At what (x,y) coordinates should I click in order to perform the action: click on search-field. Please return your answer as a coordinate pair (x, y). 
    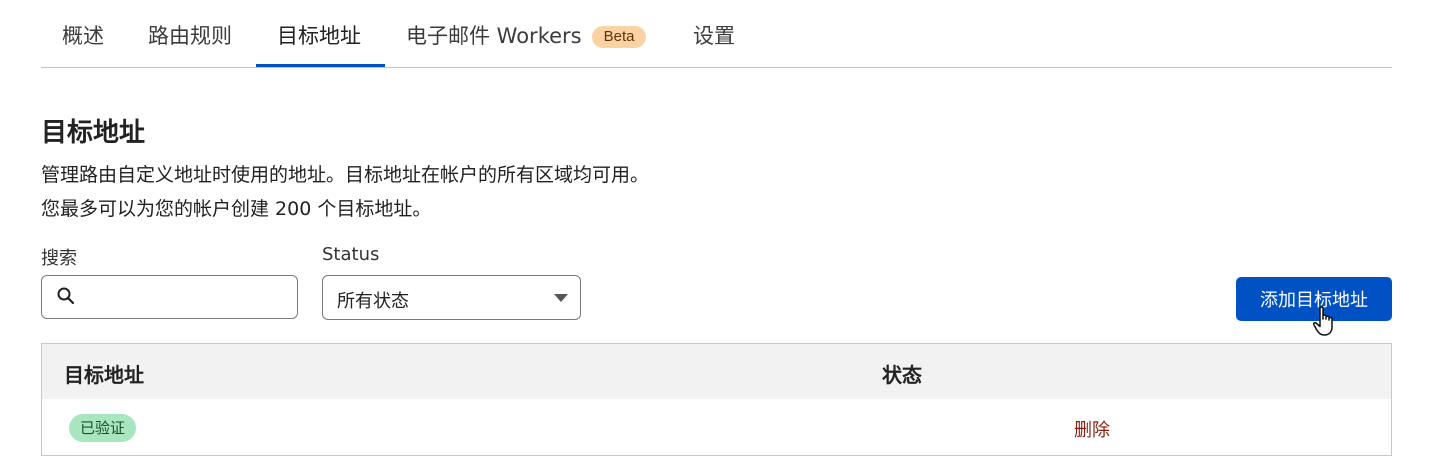
    Looking at the image, I should click on (169, 297).